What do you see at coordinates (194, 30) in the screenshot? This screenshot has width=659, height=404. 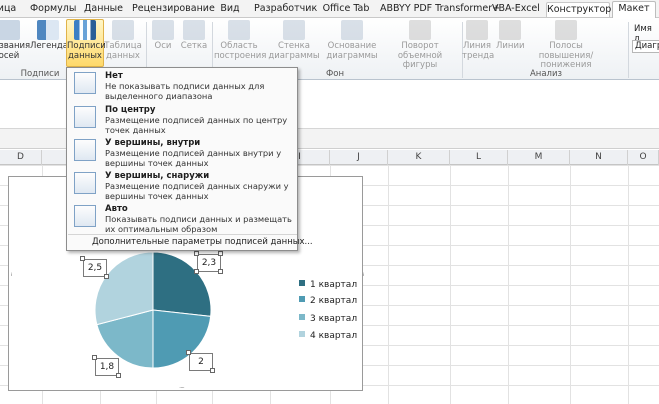 I see `gridlines-icon` at bounding box center [194, 30].